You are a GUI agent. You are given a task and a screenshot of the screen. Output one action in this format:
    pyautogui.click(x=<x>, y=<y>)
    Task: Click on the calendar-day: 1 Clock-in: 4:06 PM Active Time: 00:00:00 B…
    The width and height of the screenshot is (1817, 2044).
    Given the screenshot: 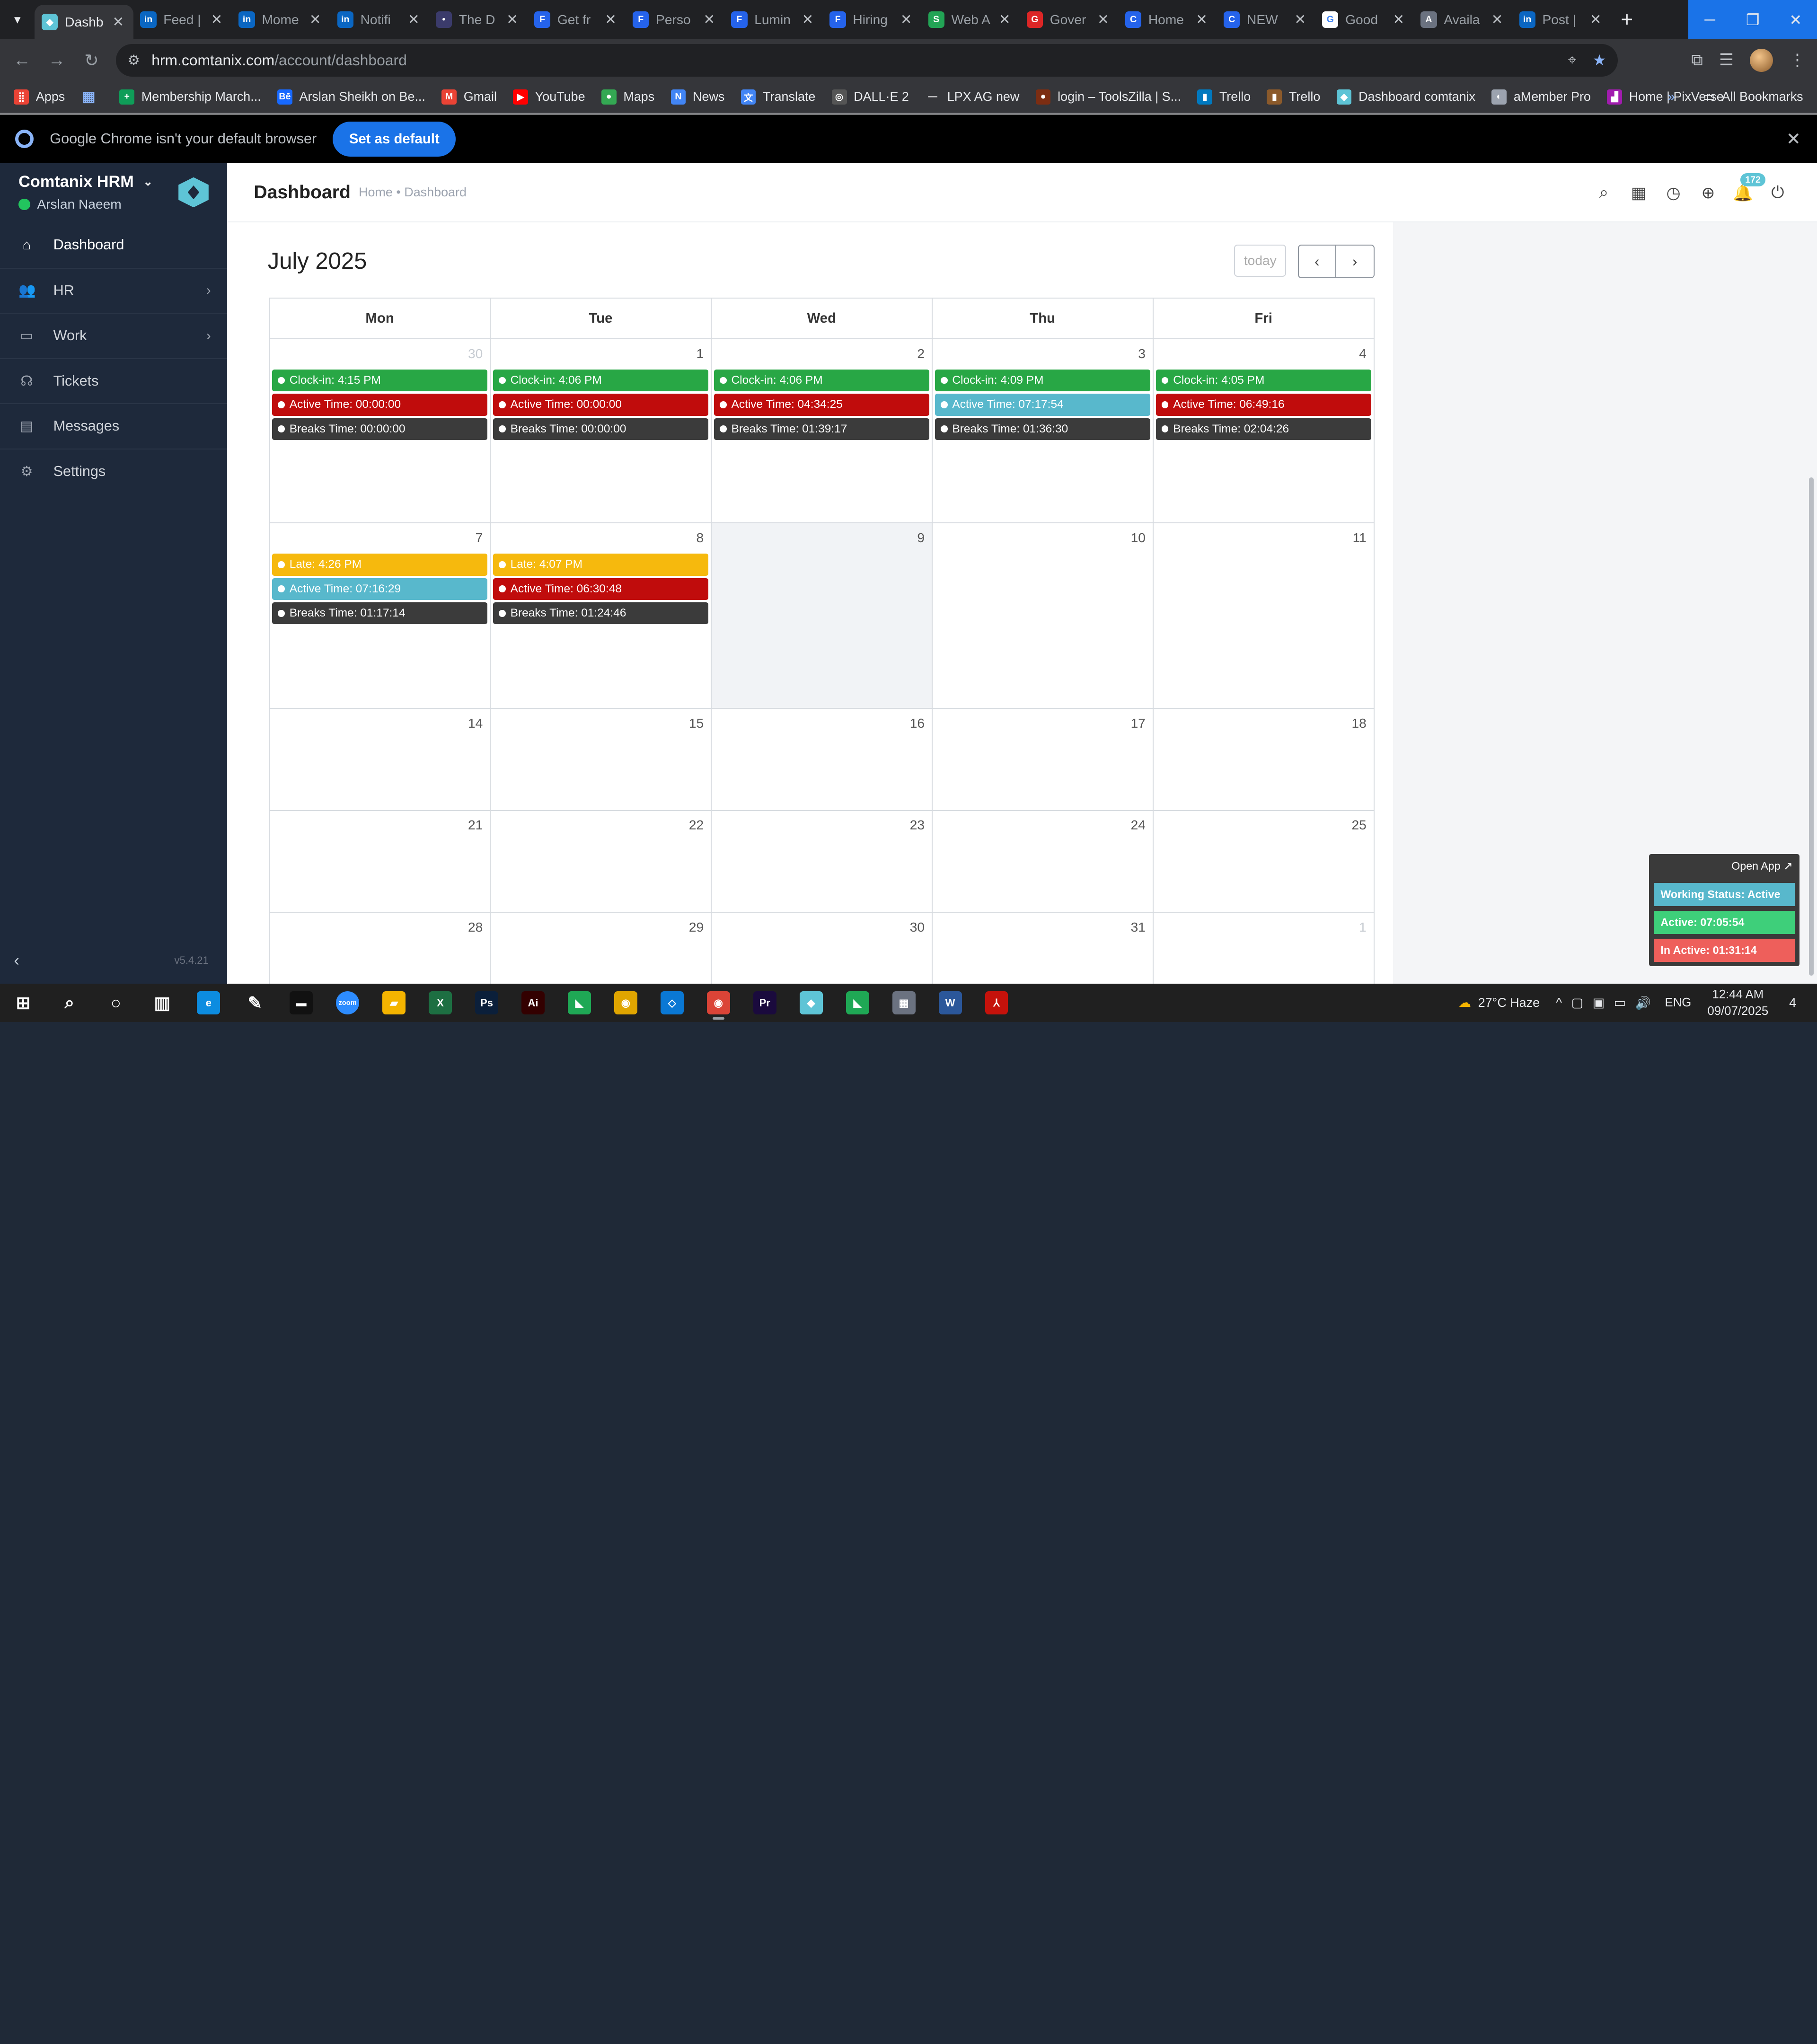 What is the action you would take?
    pyautogui.click(x=602, y=431)
    